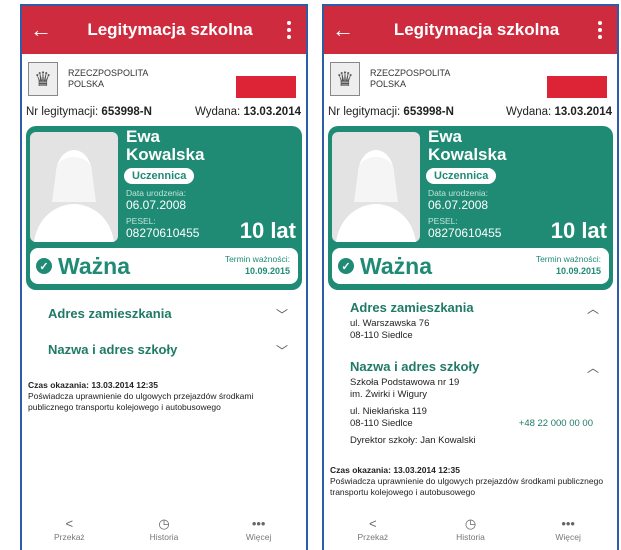 The image size is (621, 550). I want to click on more-icon: •••, so click(258, 523).